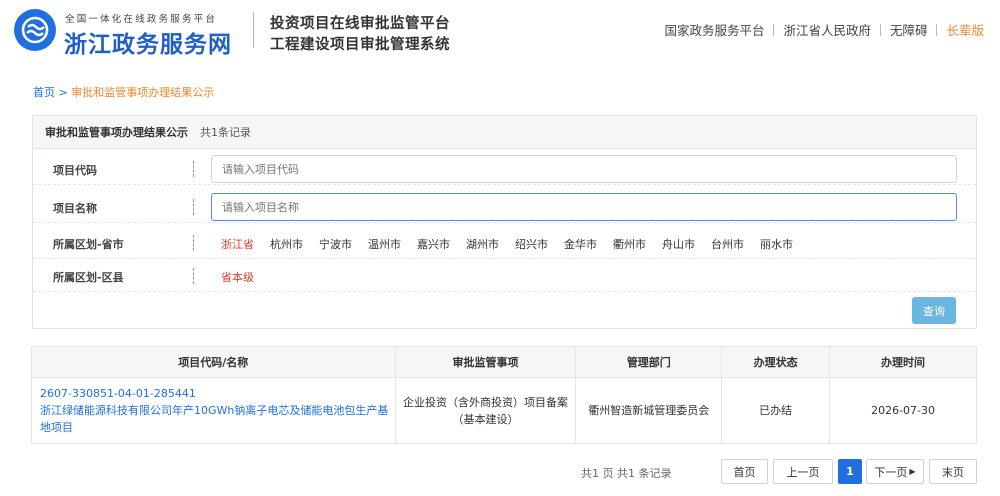  Describe the element at coordinates (148, 42) in the screenshot. I see `site-title: 浙江政务服务网` at that location.